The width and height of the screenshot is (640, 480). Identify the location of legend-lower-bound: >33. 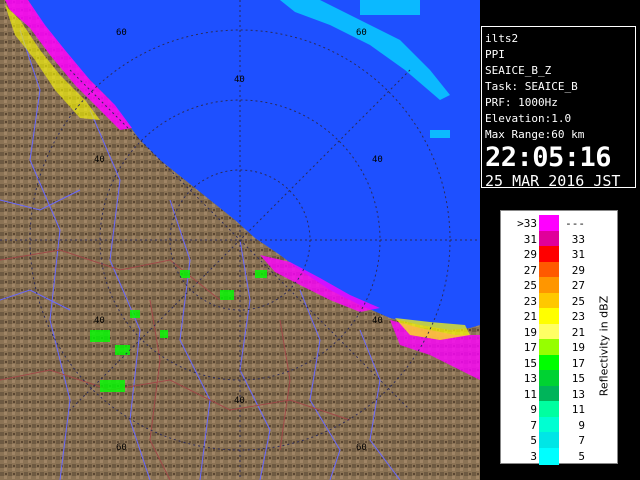
(527, 223).